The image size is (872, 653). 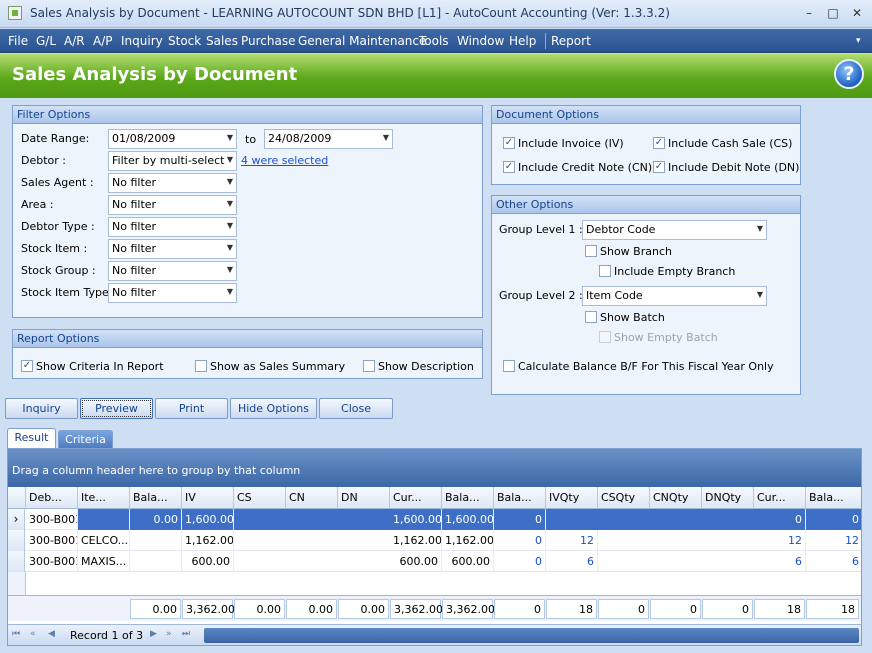 I want to click on cell-balance-qty: 0, so click(x=833, y=519).